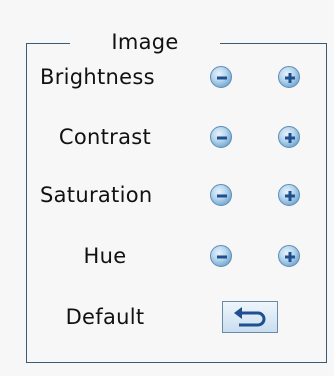  I want to click on contrast-increase-button, so click(289, 137).